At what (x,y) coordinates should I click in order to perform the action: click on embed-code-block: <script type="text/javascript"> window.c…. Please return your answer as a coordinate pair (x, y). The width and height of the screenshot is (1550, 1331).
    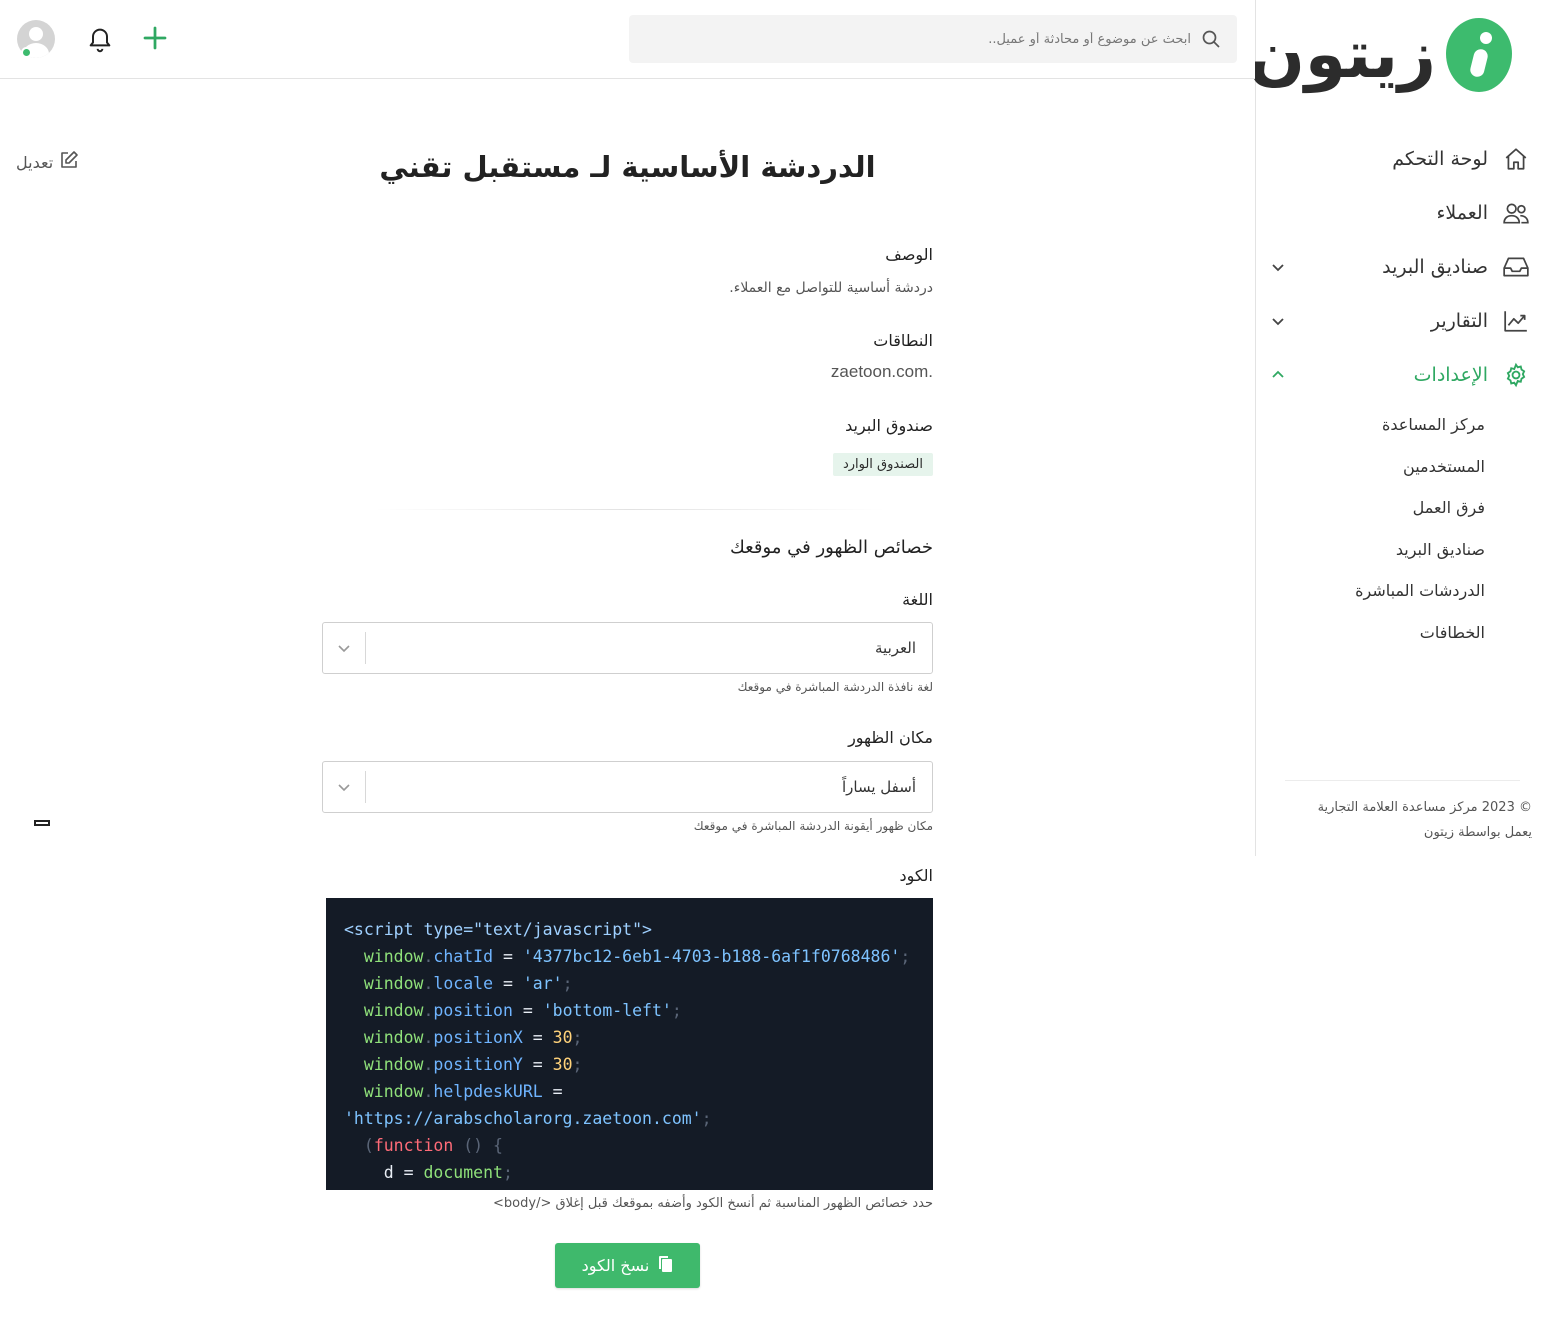
    Looking at the image, I should click on (629, 1044).